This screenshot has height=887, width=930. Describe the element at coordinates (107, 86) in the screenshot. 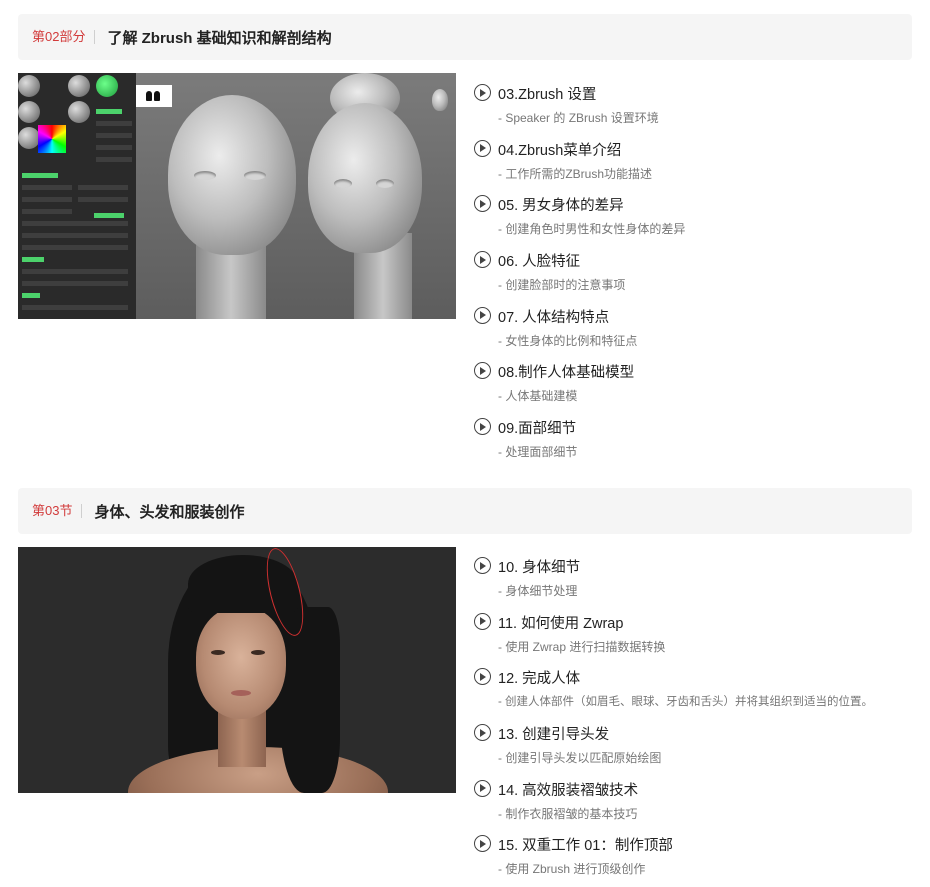

I see `green-ball-icon` at that location.